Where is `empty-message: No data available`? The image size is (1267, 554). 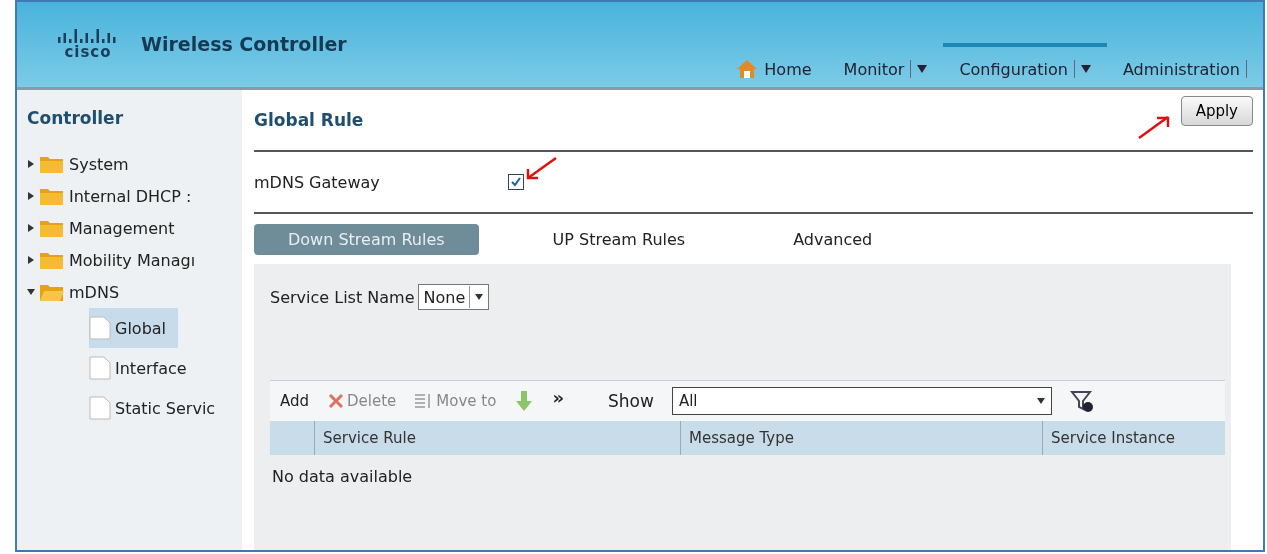
empty-message: No data available is located at coordinates (342, 476).